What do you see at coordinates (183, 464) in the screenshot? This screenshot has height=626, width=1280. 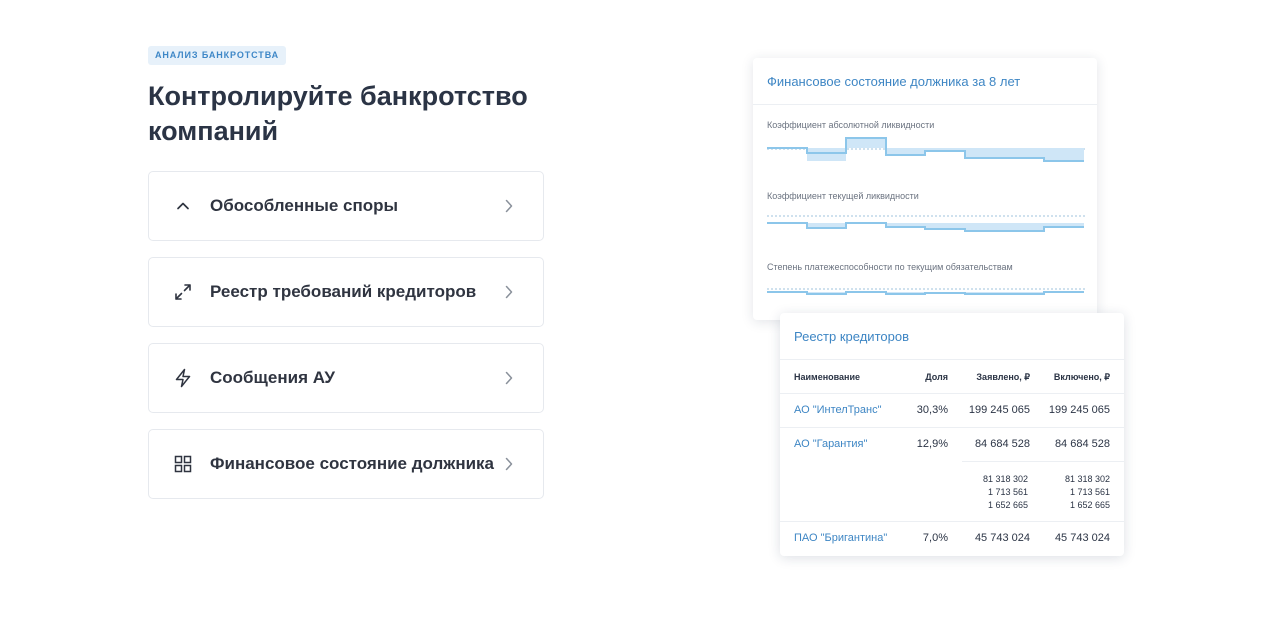 I see `grid-icon` at bounding box center [183, 464].